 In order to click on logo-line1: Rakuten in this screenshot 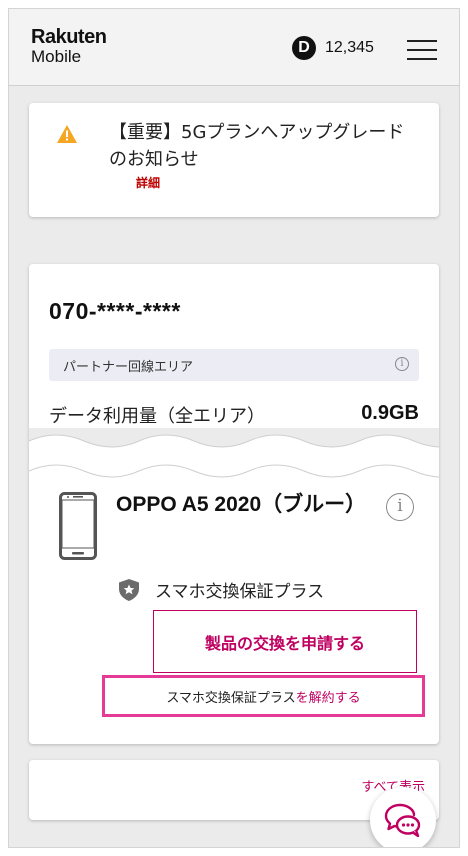, I will do `click(69, 37)`.